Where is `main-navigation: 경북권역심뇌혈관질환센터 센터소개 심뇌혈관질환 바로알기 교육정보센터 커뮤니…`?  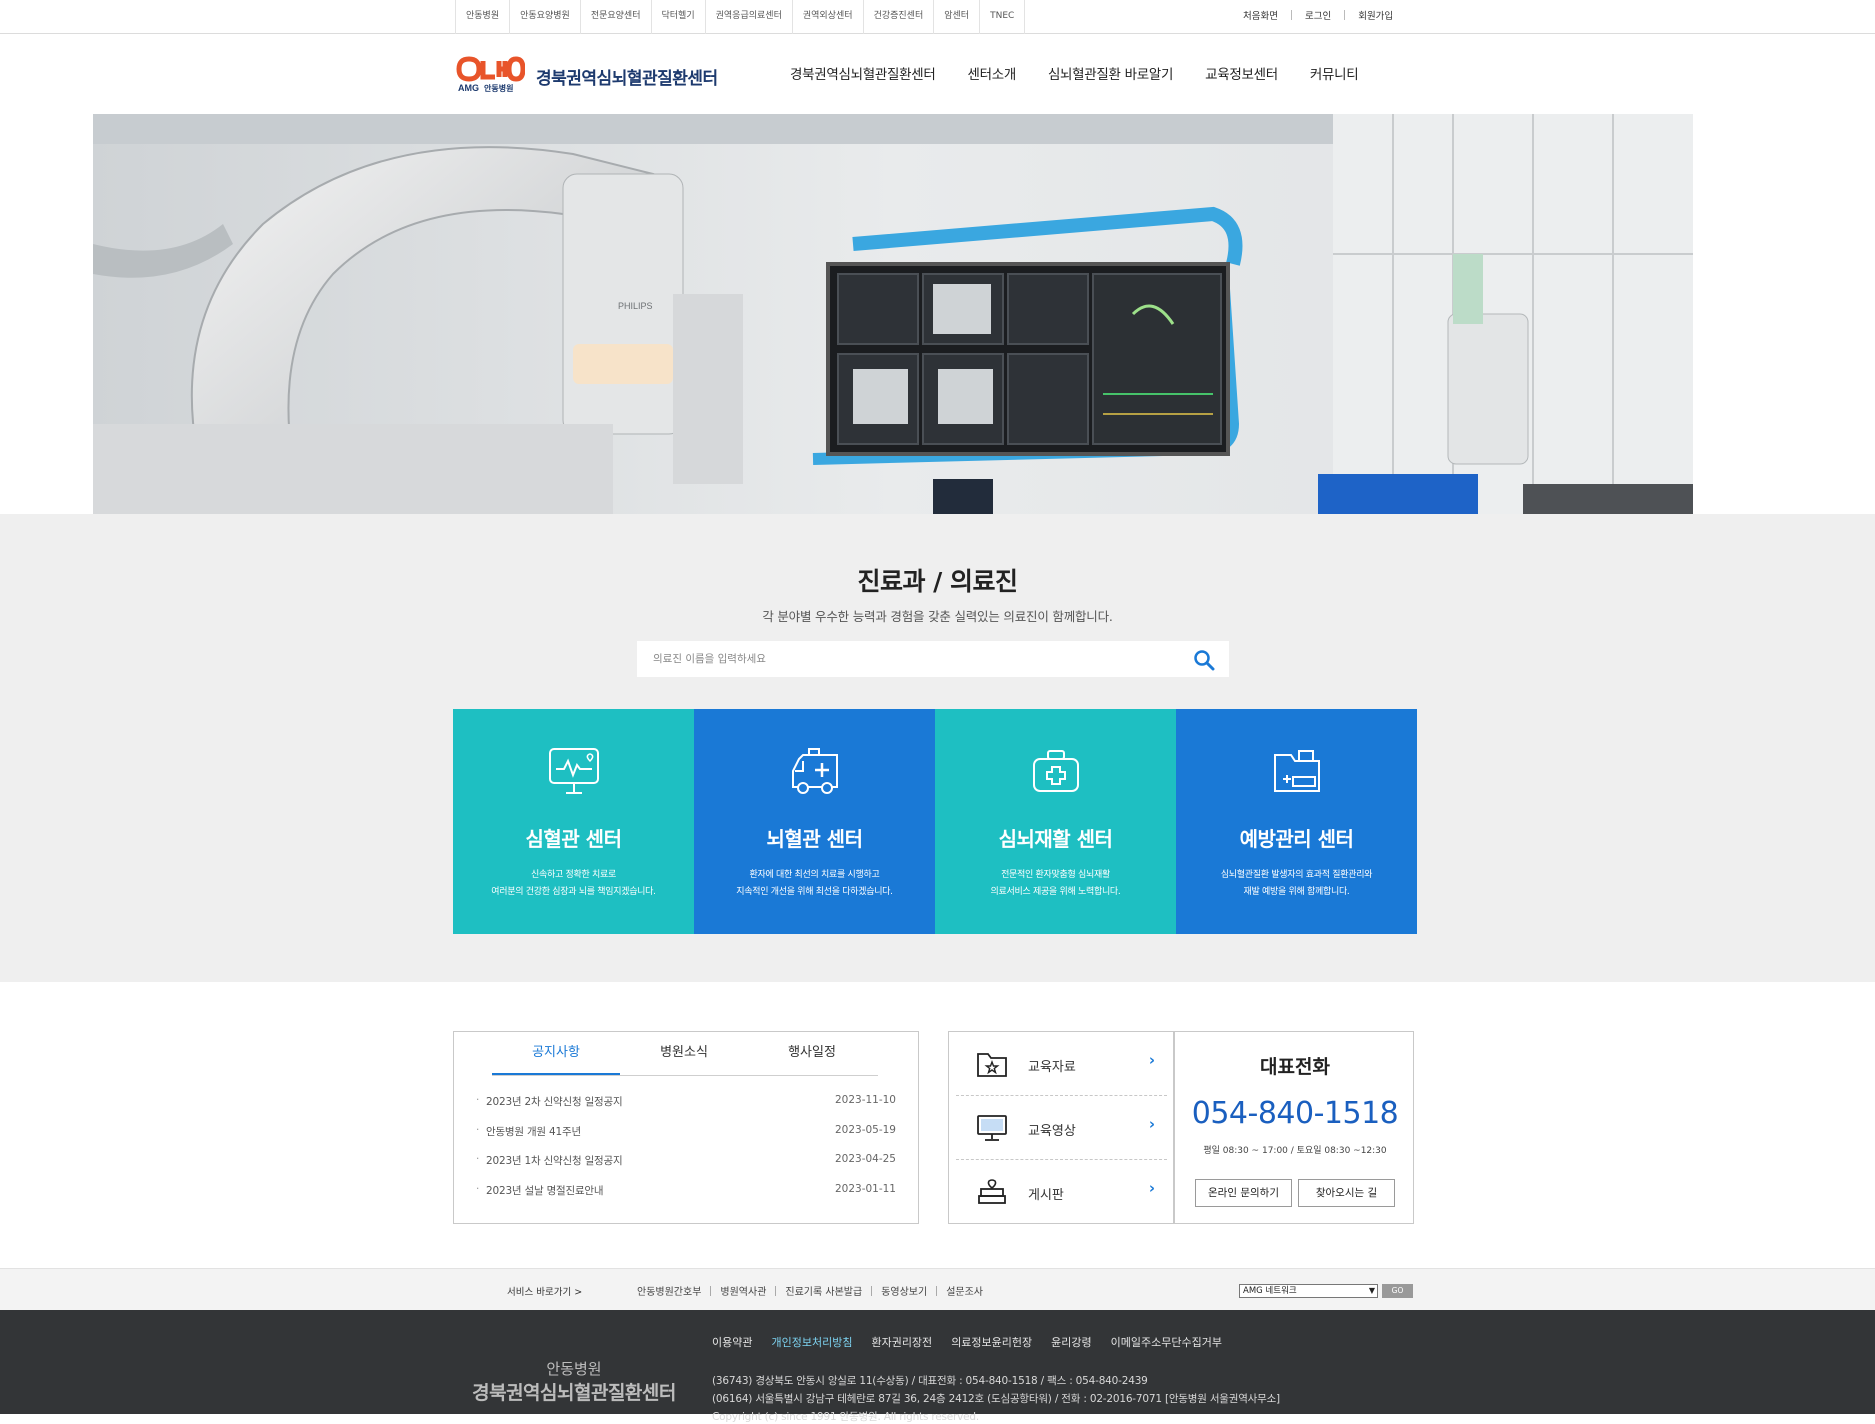 main-navigation: 경북권역심뇌혈관질환센터 센터소개 심뇌혈관질환 바로알기 교육정보센터 커뮤니… is located at coordinates (1090, 73).